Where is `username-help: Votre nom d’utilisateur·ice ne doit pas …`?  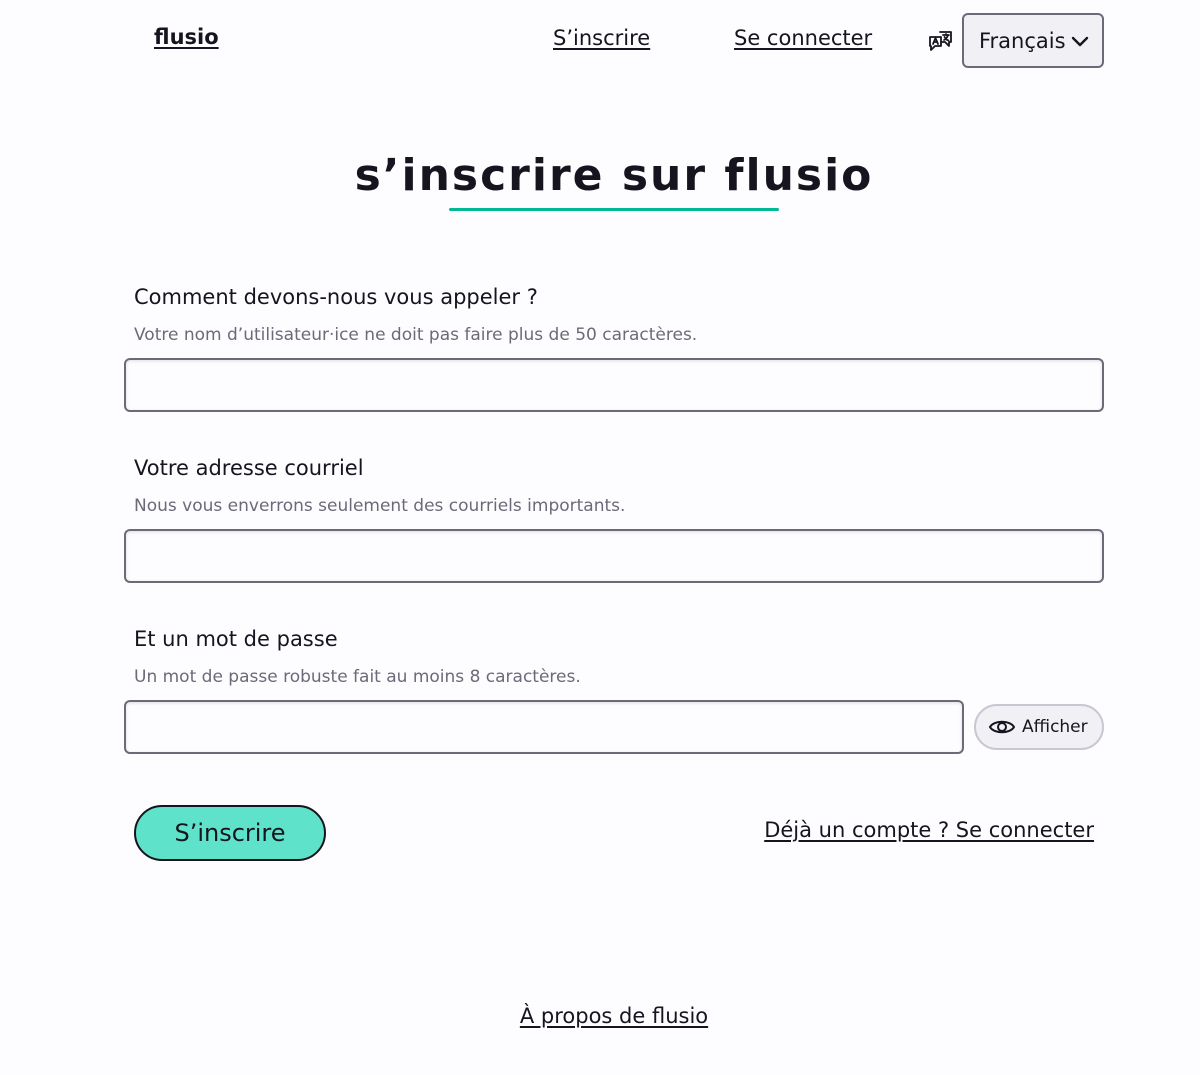 username-help: Votre nom d’utilisateur·ice ne doit pas … is located at coordinates (416, 335).